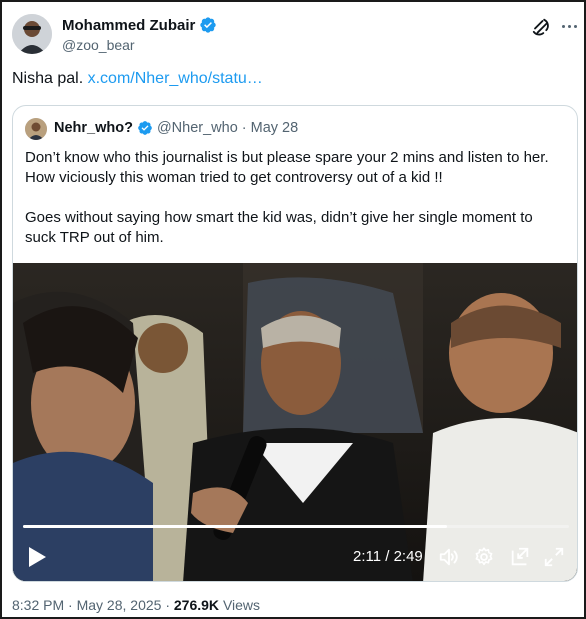  Describe the element at coordinates (241, 605) in the screenshot. I see `views-label: Views` at that location.